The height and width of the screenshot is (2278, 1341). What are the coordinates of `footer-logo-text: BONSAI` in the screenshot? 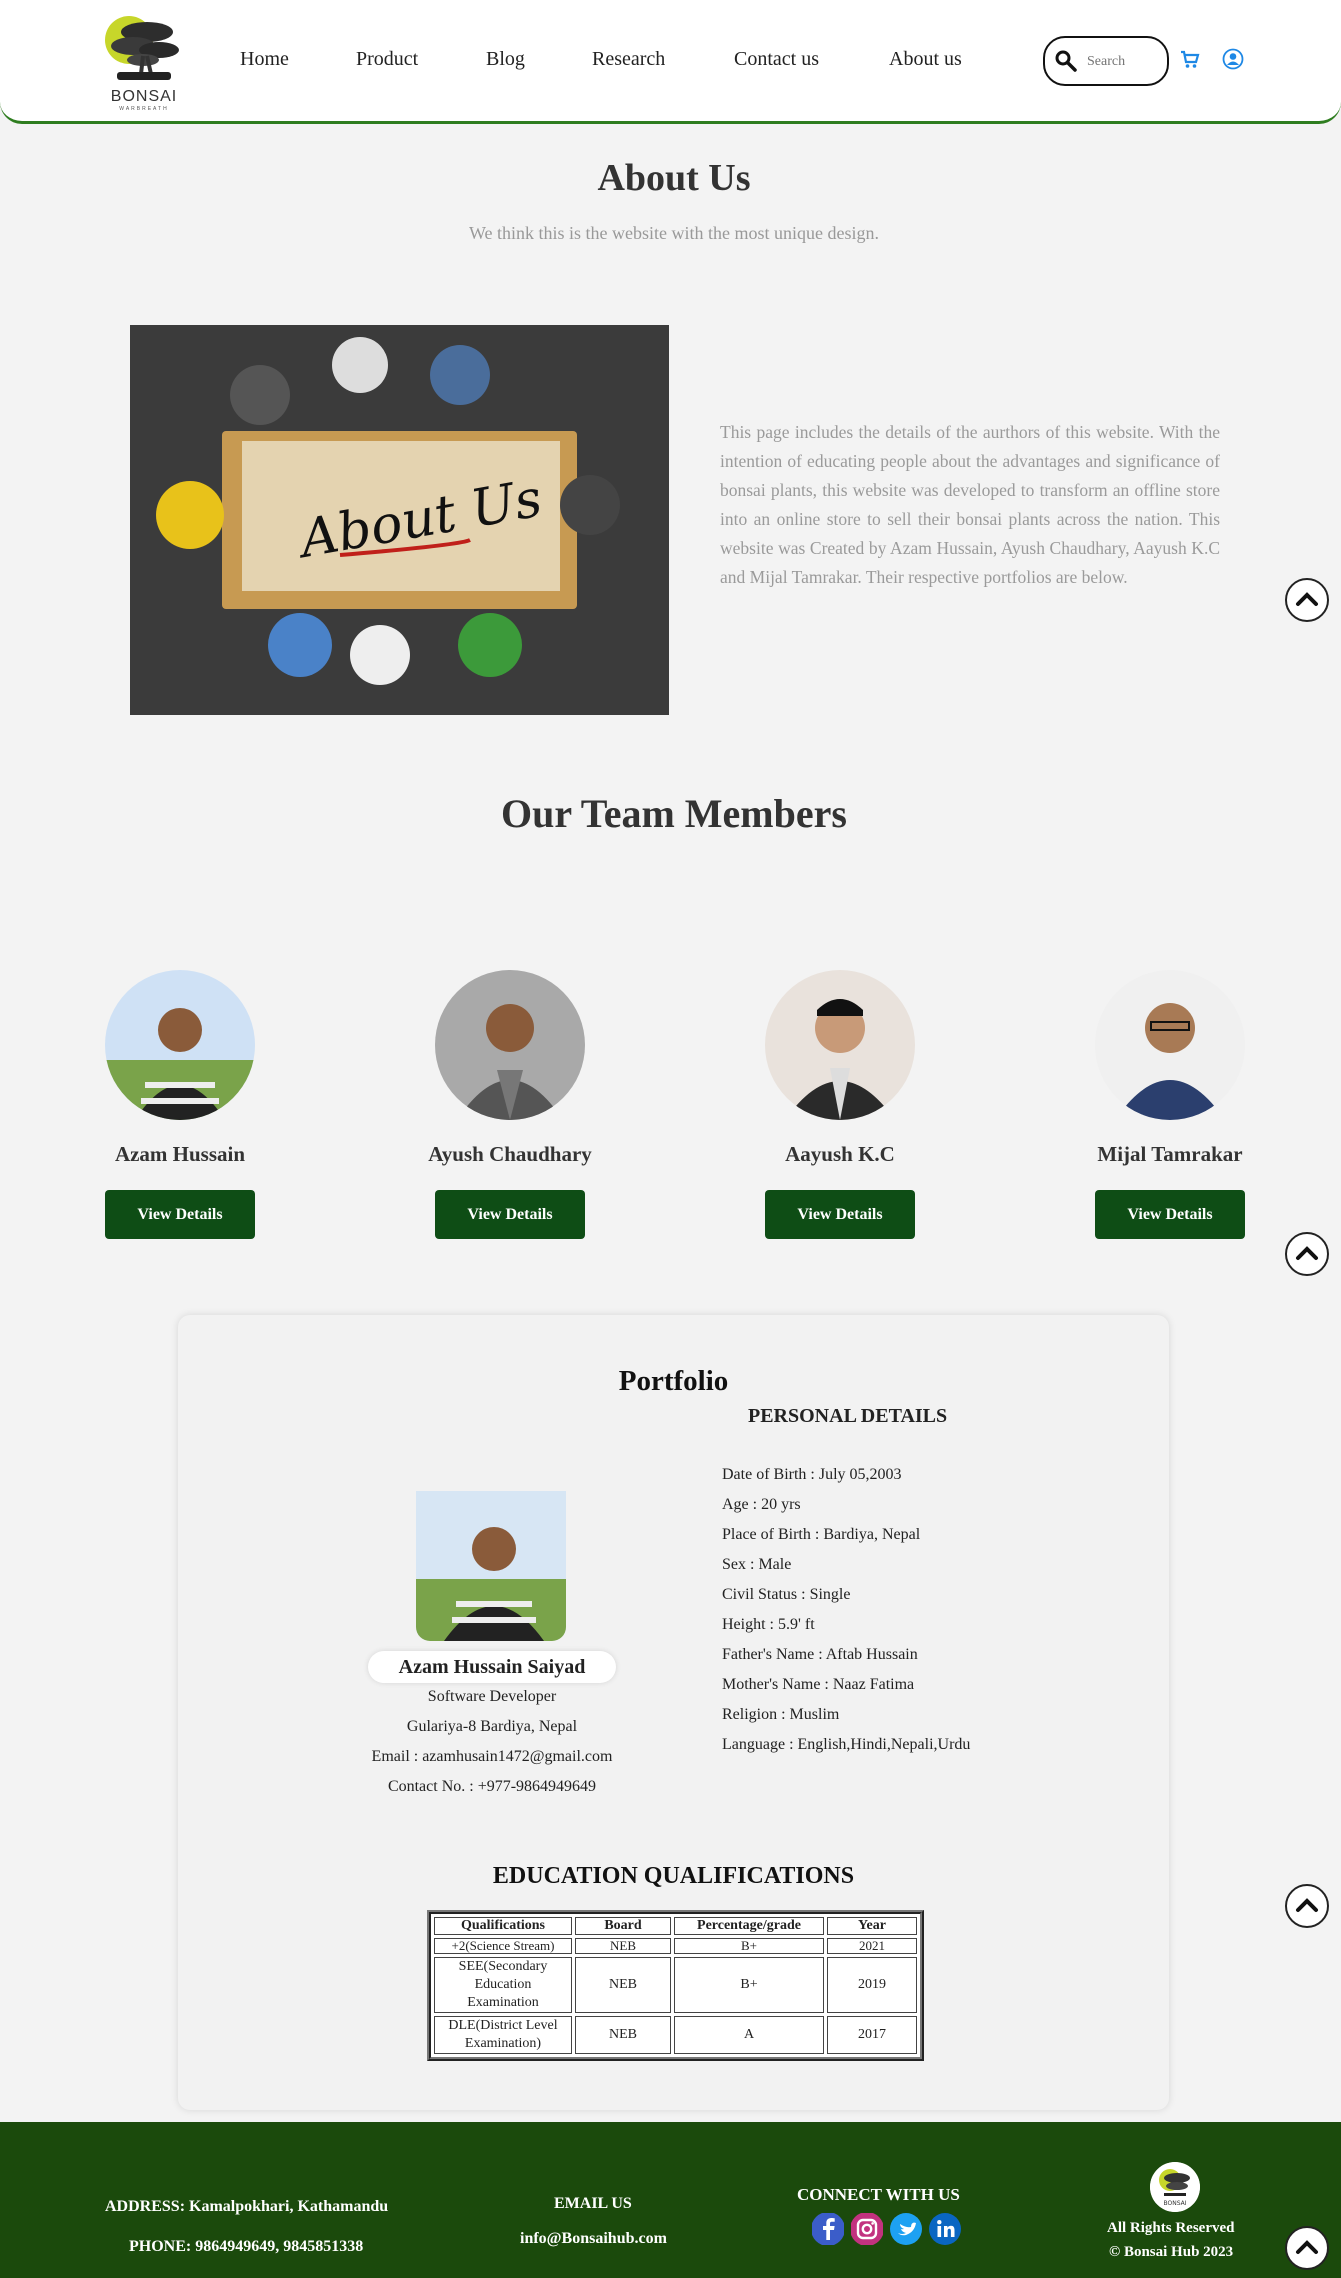 It's located at (1174, 2203).